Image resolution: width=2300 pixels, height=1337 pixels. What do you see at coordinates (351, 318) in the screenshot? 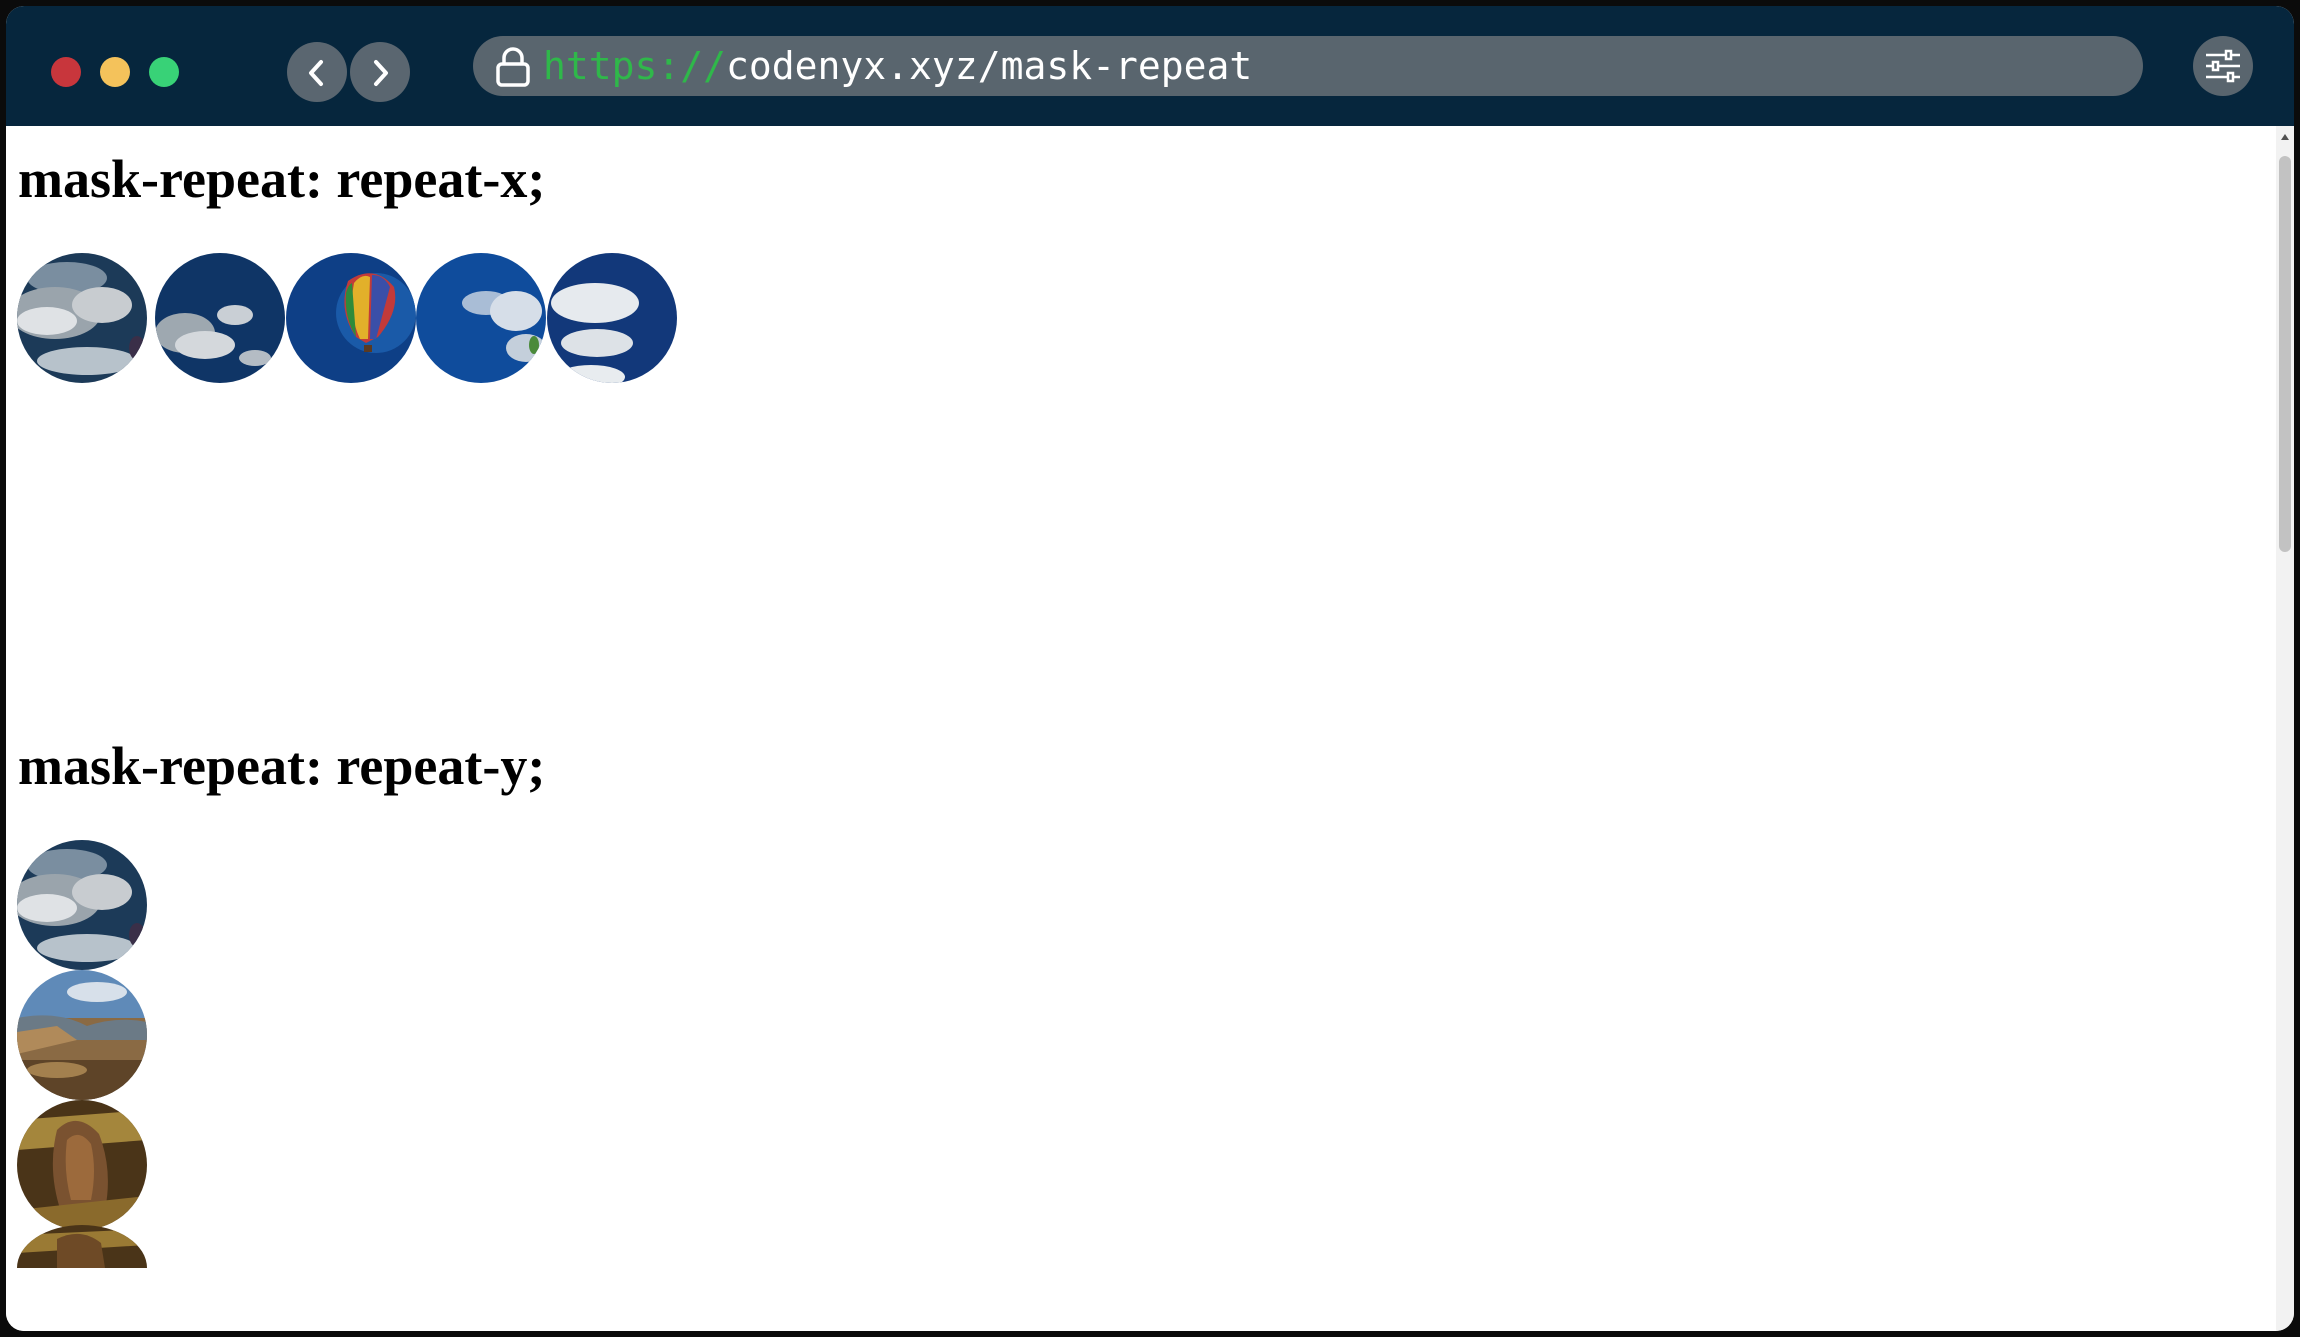
I see `masked-tile-hot-air-balloon` at bounding box center [351, 318].